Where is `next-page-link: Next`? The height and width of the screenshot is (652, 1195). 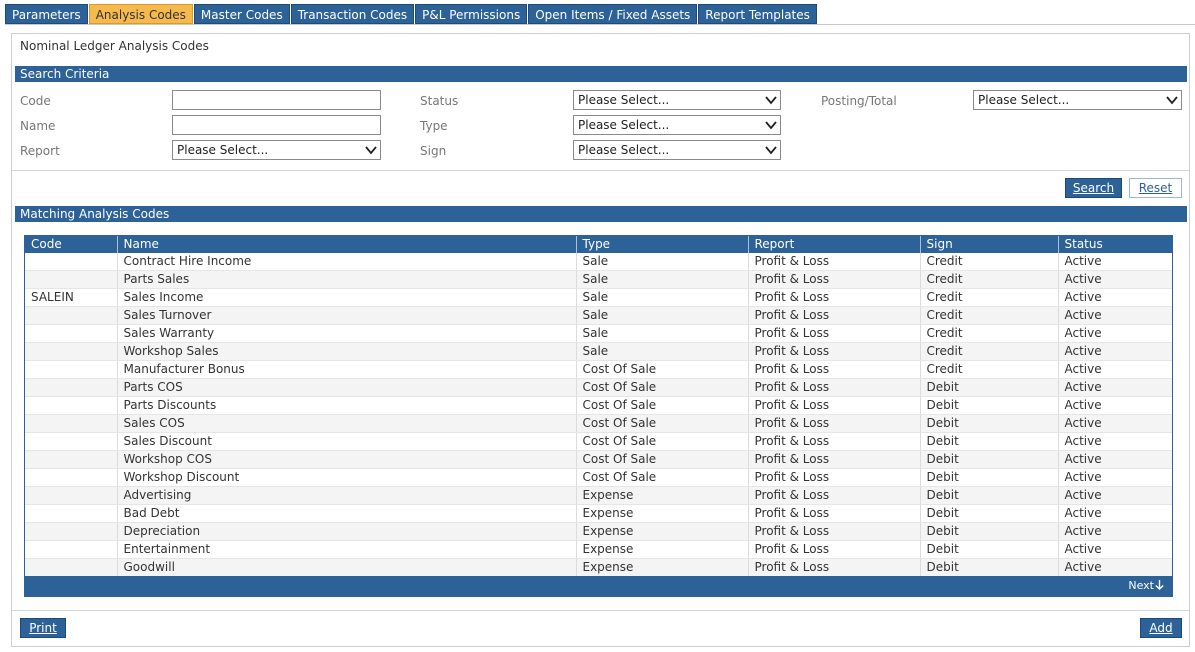 next-page-link: Next is located at coordinates (1146, 585).